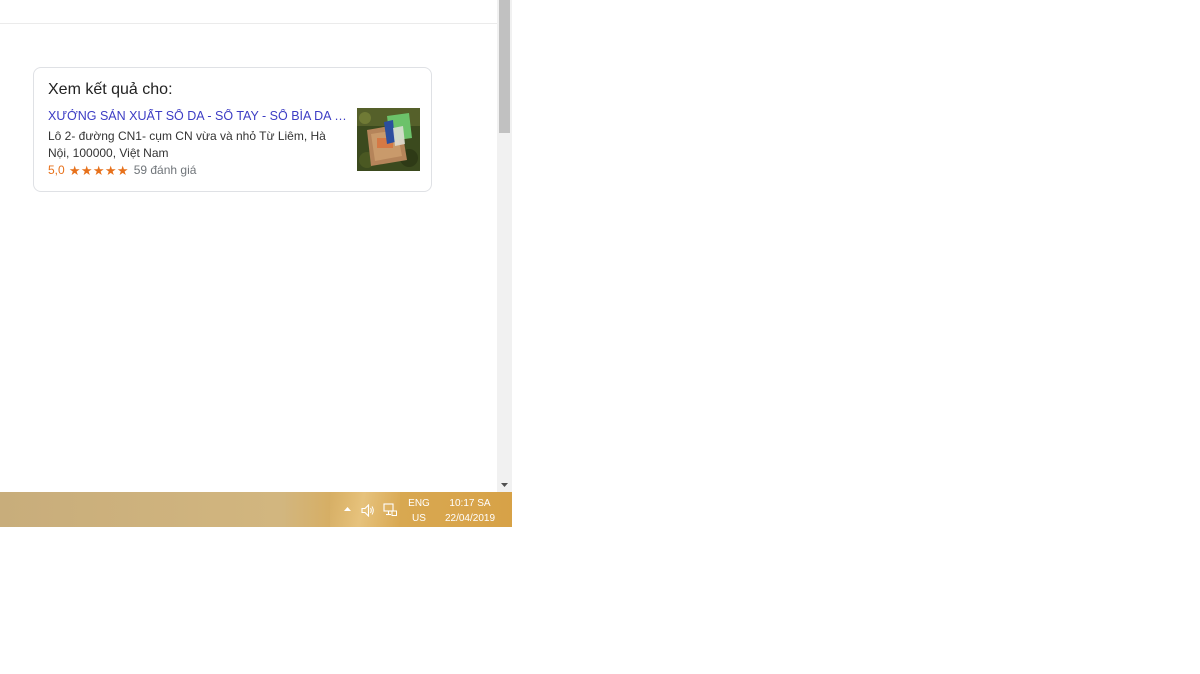 The height and width of the screenshot is (674, 1200). I want to click on clock: 10:17 SA 22/04/2019, so click(470, 511).